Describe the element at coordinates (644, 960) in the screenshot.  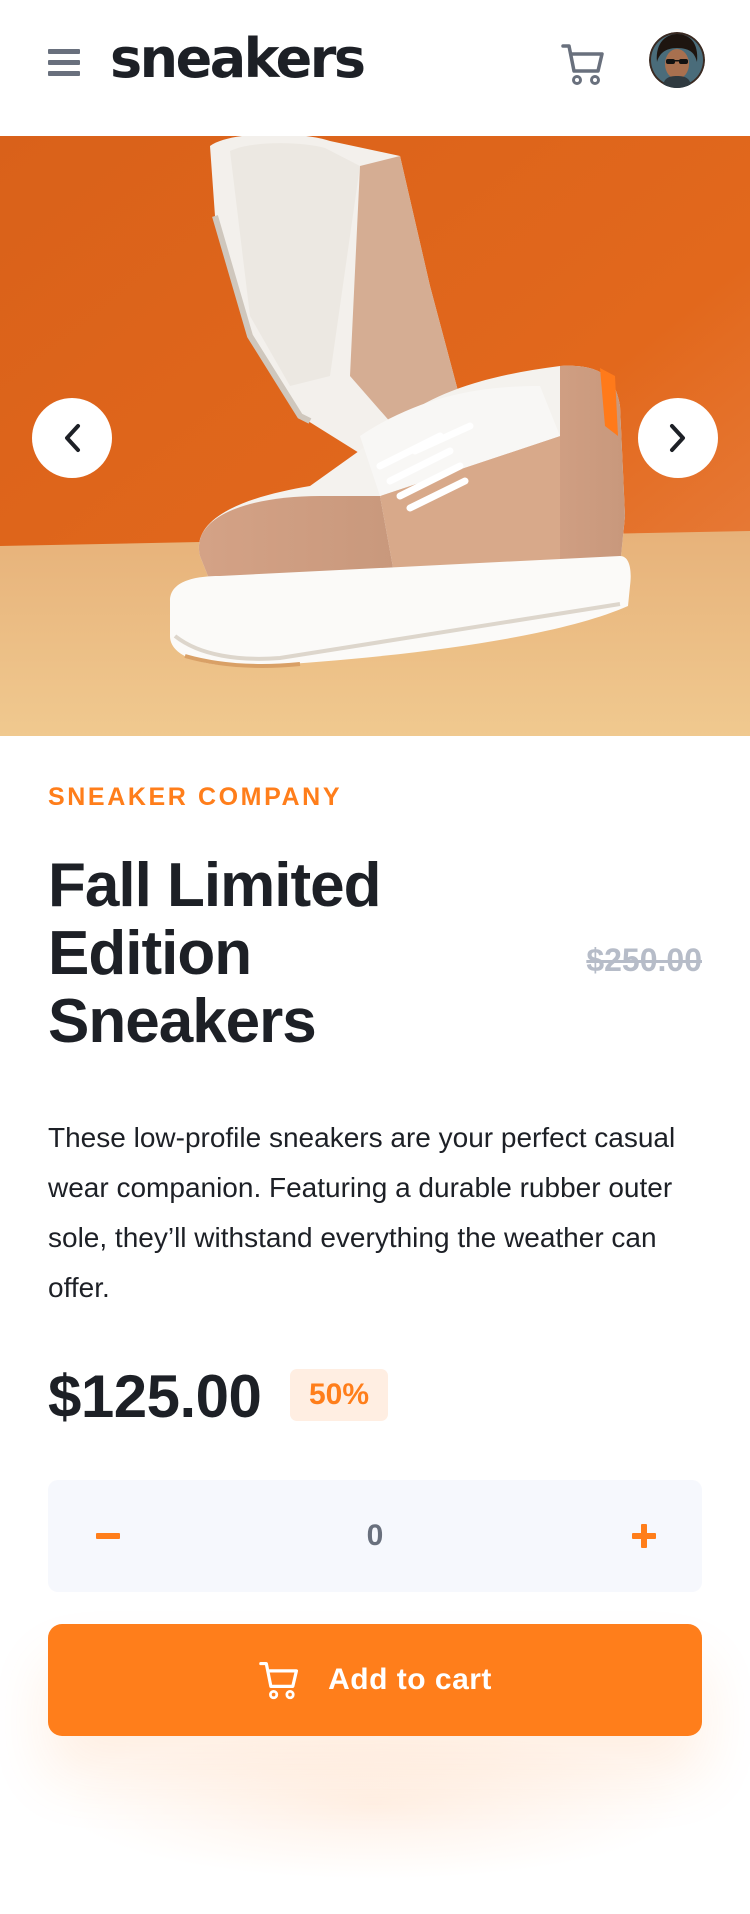
I see `original-price: $250.00` at that location.